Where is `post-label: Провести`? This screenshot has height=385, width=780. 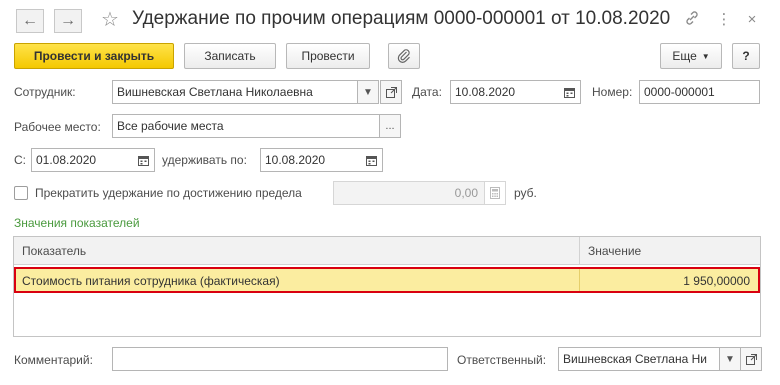 post-label: Провести is located at coordinates (328, 56).